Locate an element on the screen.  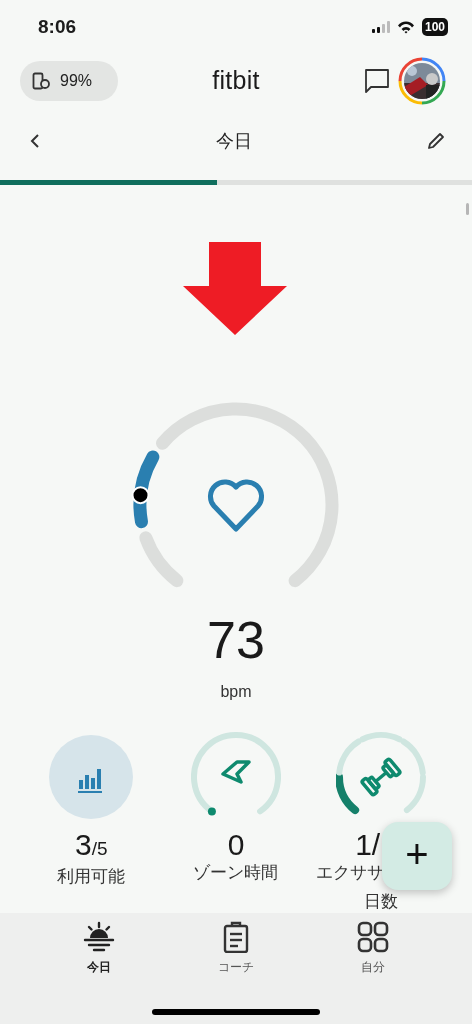
heart-rate-unit: bpm is located at coordinates (236, 691).